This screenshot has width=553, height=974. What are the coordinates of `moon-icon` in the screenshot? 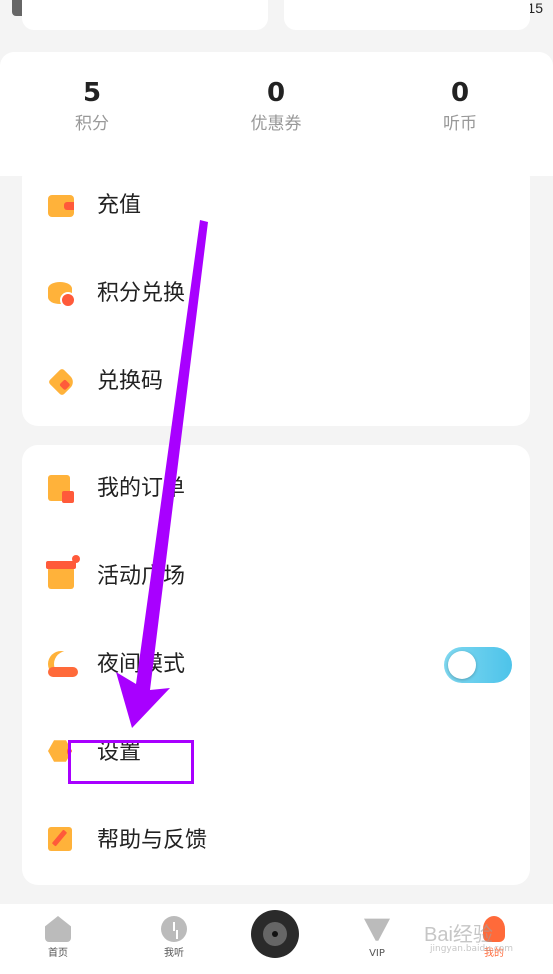 It's located at (64, 664).